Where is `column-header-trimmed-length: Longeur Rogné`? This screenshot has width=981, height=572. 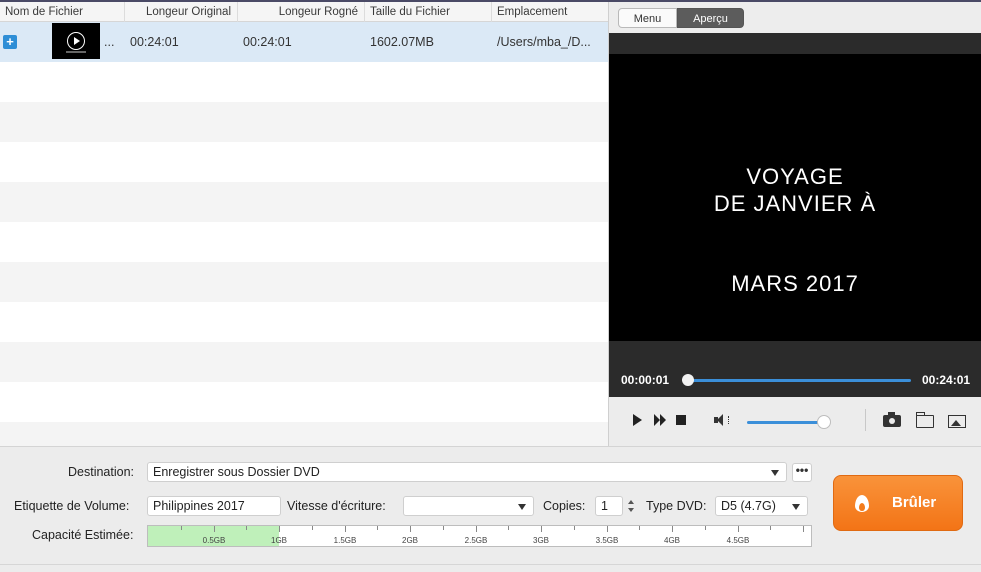 column-header-trimmed-length: Longeur Rogné is located at coordinates (301, 12).